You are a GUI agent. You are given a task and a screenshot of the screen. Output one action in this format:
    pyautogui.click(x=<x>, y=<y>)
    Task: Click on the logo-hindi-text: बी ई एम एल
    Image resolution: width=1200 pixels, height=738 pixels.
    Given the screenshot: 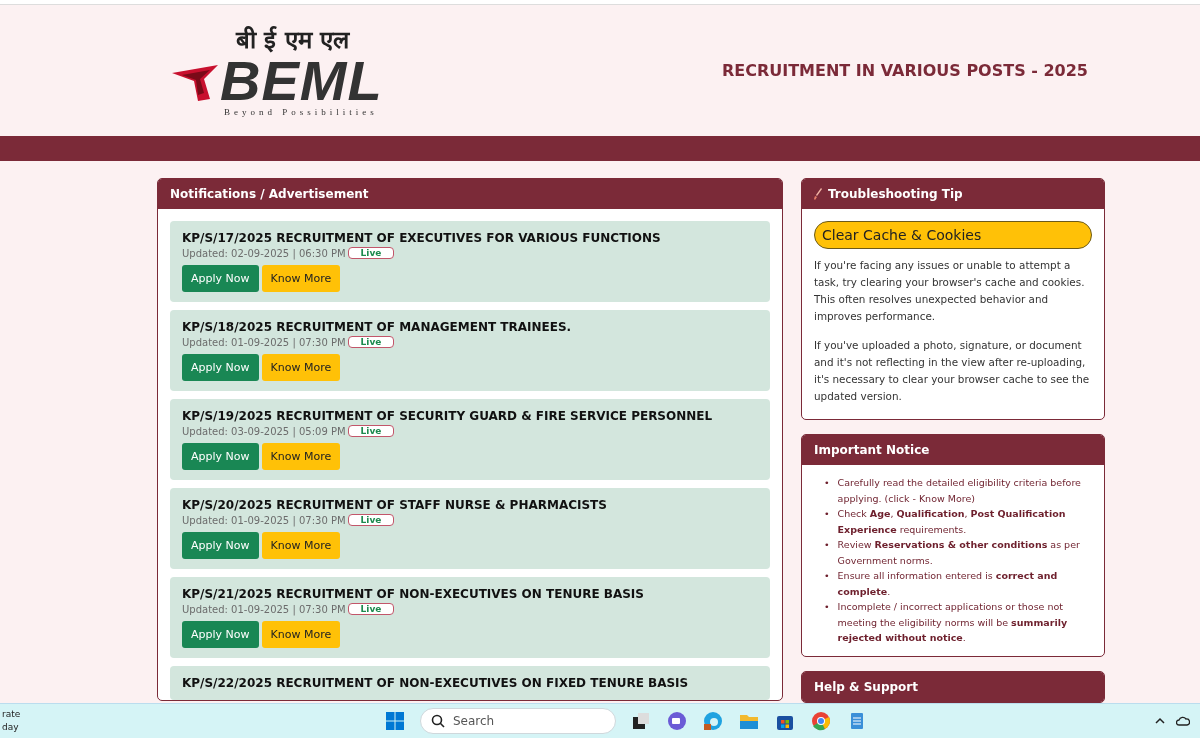 What is the action you would take?
    pyautogui.click(x=293, y=39)
    